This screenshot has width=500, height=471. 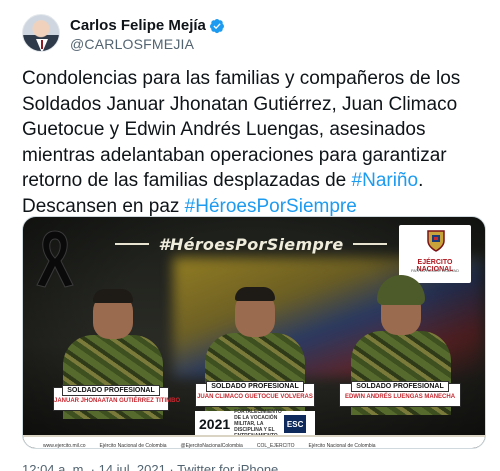 I want to click on author-handle: @CARLOSFMEJIA, so click(x=132, y=44).